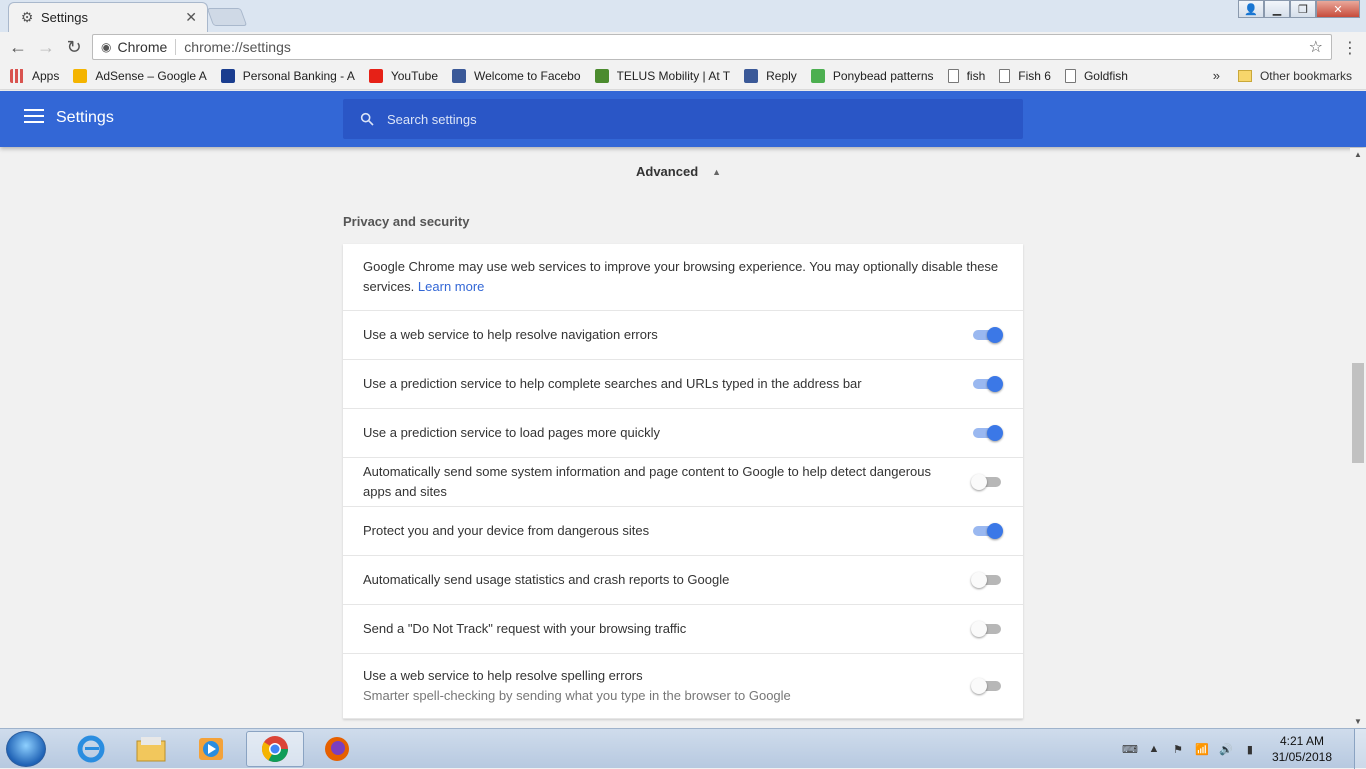 This screenshot has width=1366, height=769. What do you see at coordinates (1358, 154) in the screenshot?
I see `scroll-up-icon: ▲` at bounding box center [1358, 154].